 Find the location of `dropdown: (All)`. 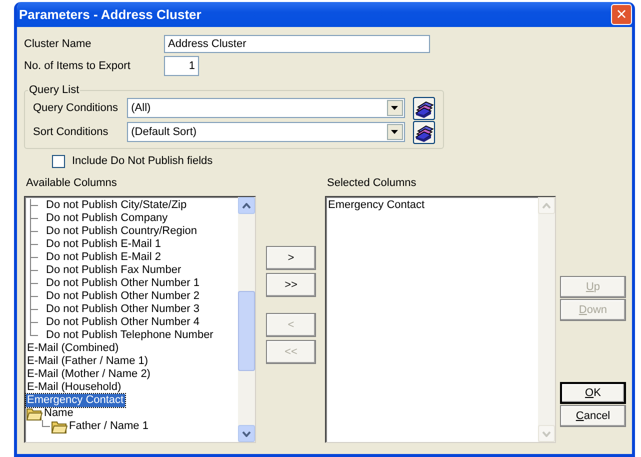

dropdown: (All) is located at coordinates (266, 108).